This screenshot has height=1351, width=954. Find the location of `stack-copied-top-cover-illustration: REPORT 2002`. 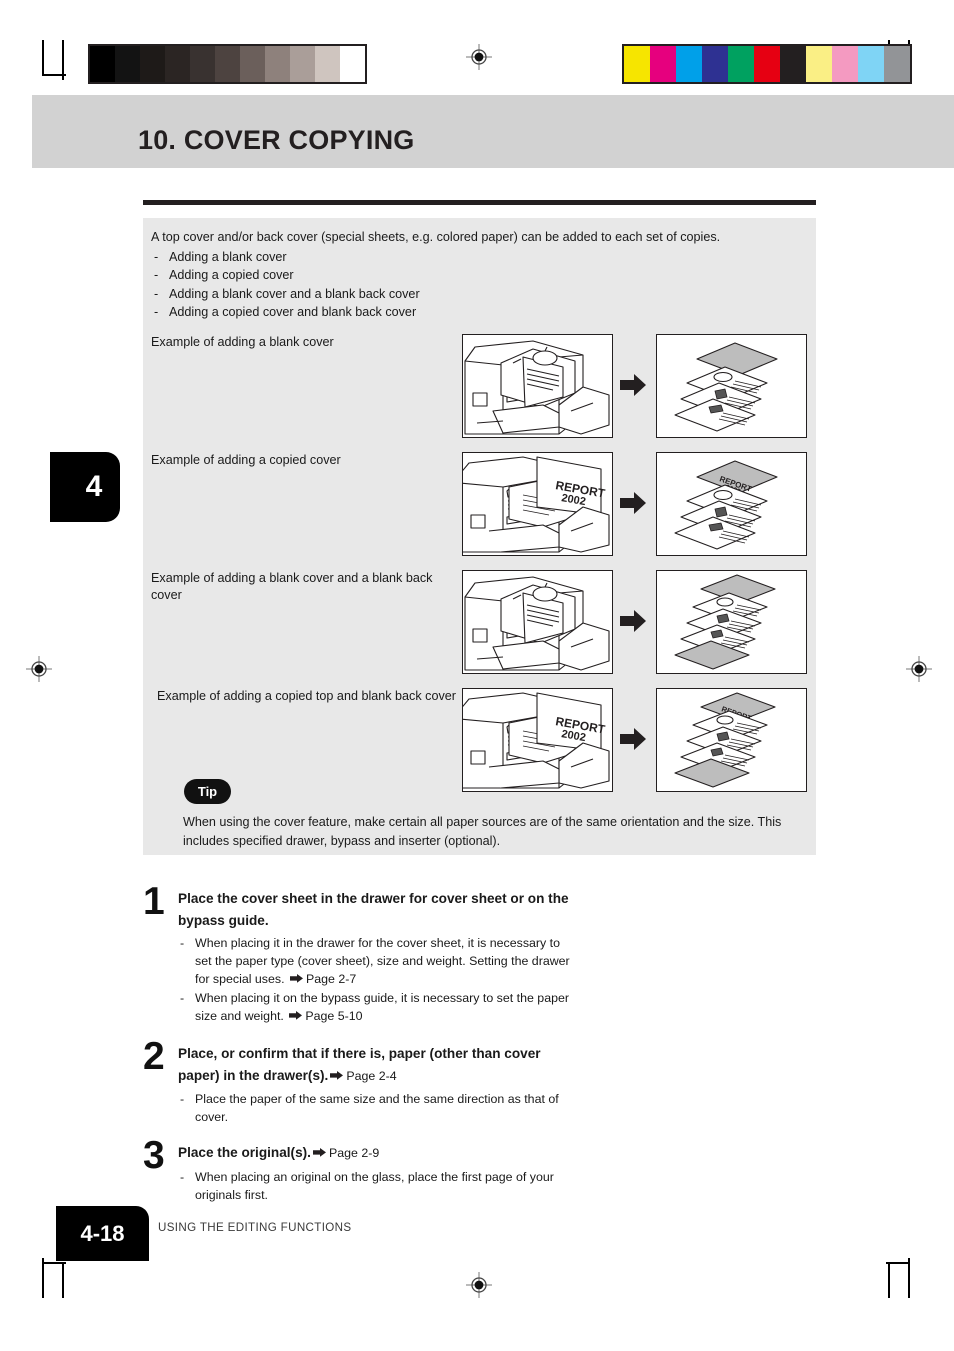

stack-copied-top-cover-illustration: REPORT 2002 is located at coordinates (726, 505).